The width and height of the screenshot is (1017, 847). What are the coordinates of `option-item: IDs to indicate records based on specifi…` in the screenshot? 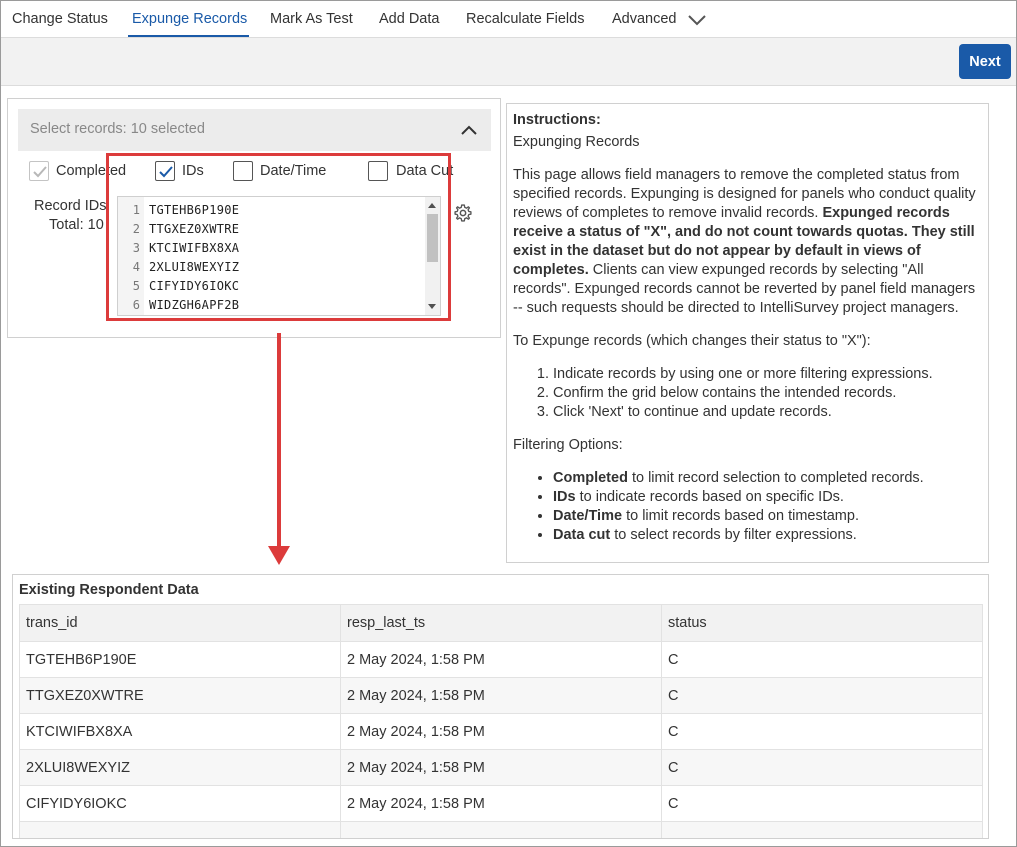 It's located at (767, 497).